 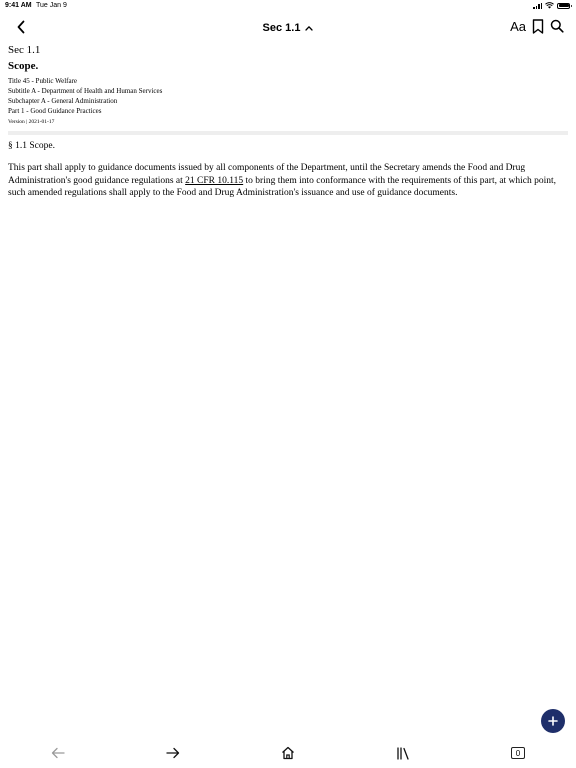 I want to click on nav-title: Sec 1.1, so click(x=281, y=28).